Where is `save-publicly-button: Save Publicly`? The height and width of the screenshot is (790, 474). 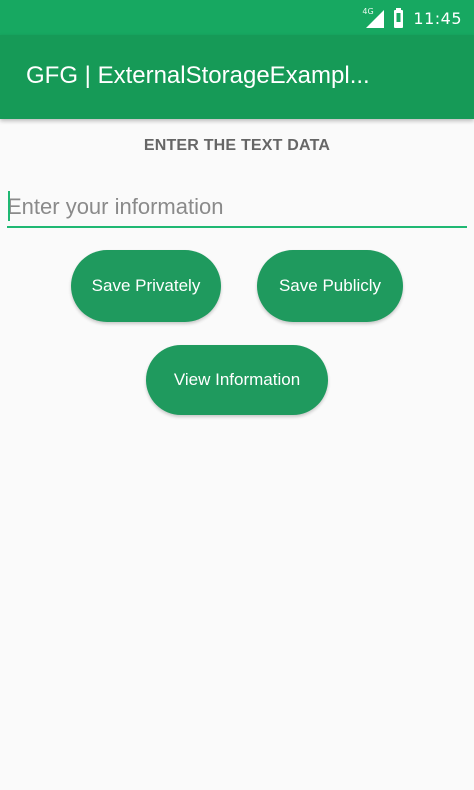 save-publicly-button: Save Publicly is located at coordinates (330, 286).